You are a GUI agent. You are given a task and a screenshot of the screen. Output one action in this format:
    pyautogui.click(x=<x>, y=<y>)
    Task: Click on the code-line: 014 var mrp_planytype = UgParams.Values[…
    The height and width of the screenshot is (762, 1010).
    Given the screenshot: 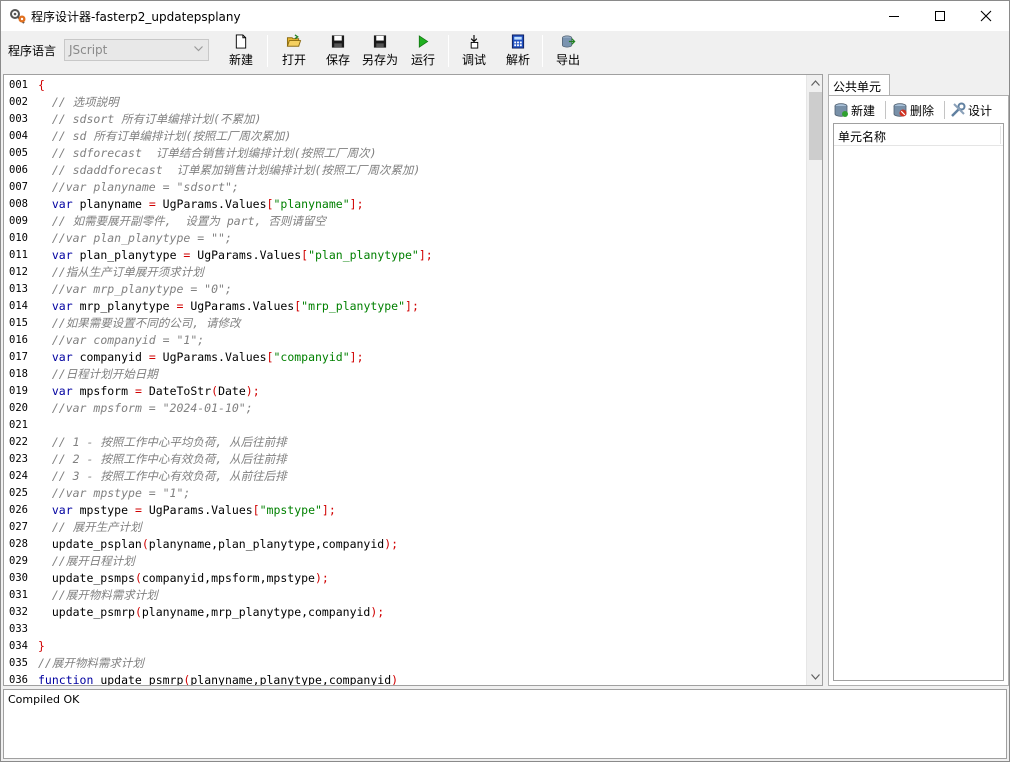 What is the action you would take?
    pyautogui.click(x=404, y=306)
    